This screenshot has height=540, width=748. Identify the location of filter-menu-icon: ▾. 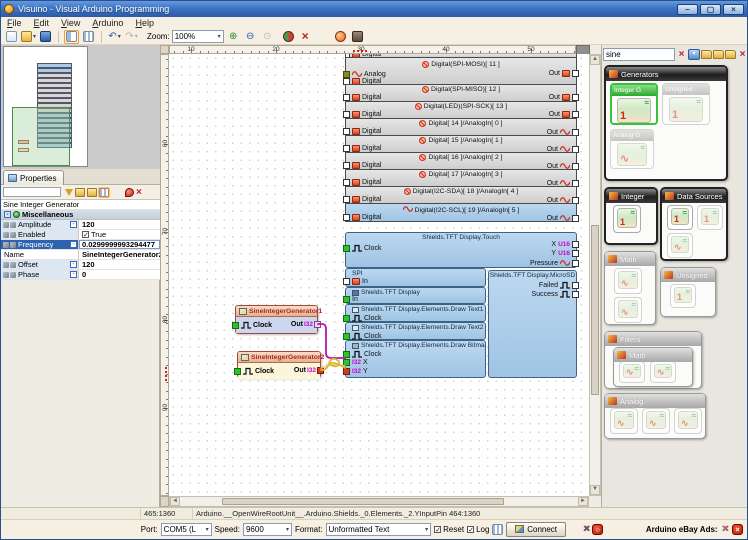
(694, 54).